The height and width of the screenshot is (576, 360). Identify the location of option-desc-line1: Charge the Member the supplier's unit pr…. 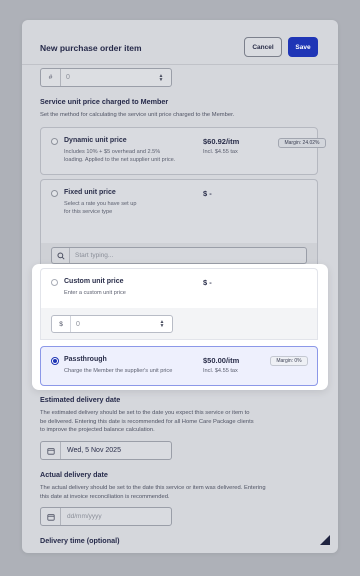
(118, 371).